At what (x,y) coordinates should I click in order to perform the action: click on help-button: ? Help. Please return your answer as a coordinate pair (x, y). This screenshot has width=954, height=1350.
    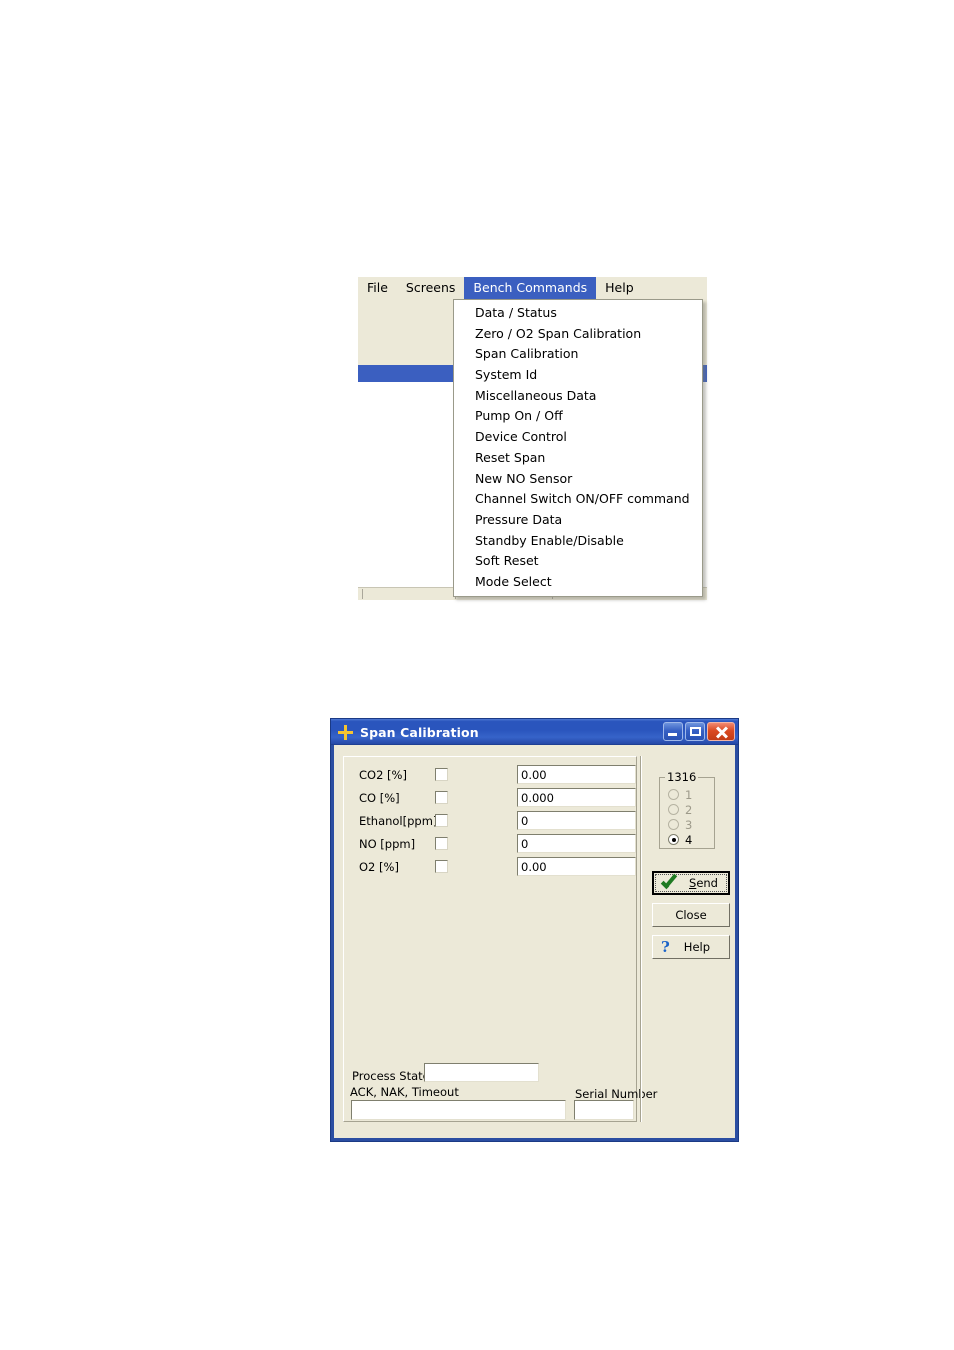
    Looking at the image, I should click on (691, 947).